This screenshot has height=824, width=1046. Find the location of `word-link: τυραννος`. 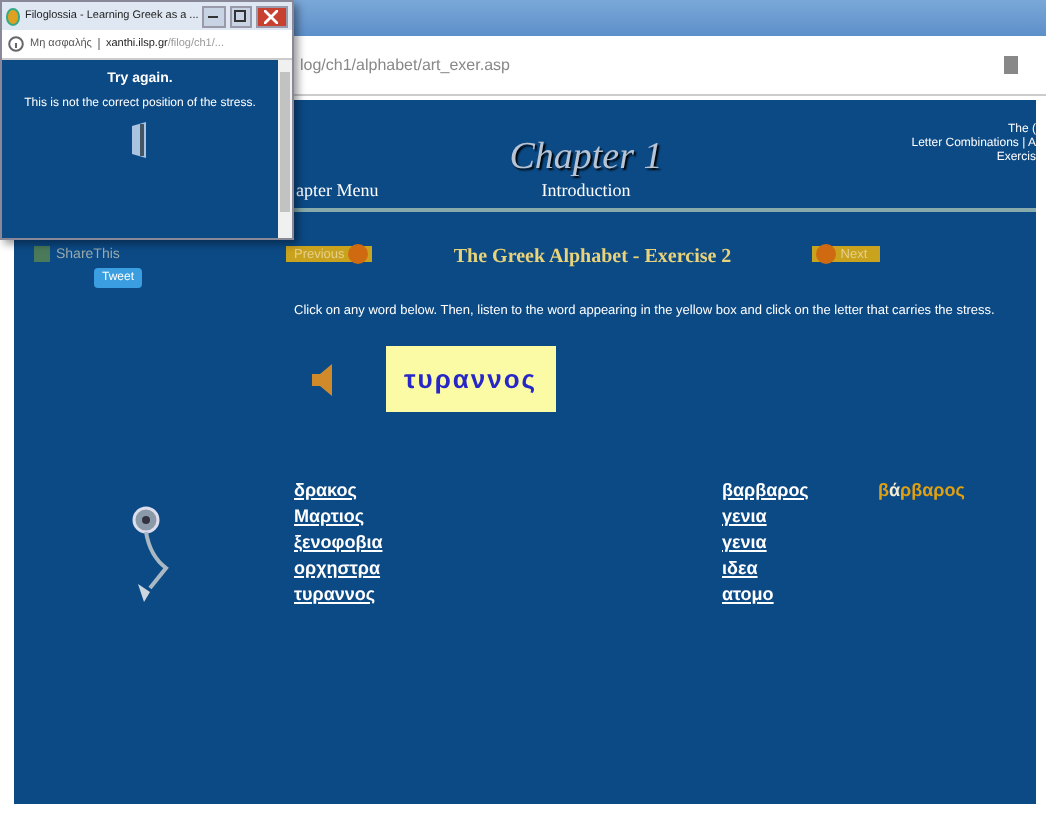

word-link: τυραννος is located at coordinates (508, 594).